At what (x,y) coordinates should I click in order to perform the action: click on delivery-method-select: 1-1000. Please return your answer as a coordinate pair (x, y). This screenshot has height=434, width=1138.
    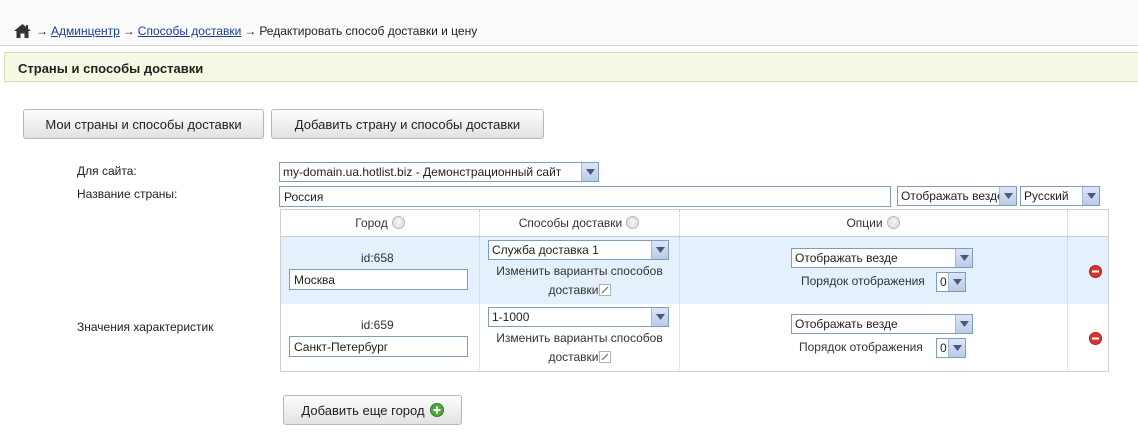
    Looking at the image, I should click on (578, 317).